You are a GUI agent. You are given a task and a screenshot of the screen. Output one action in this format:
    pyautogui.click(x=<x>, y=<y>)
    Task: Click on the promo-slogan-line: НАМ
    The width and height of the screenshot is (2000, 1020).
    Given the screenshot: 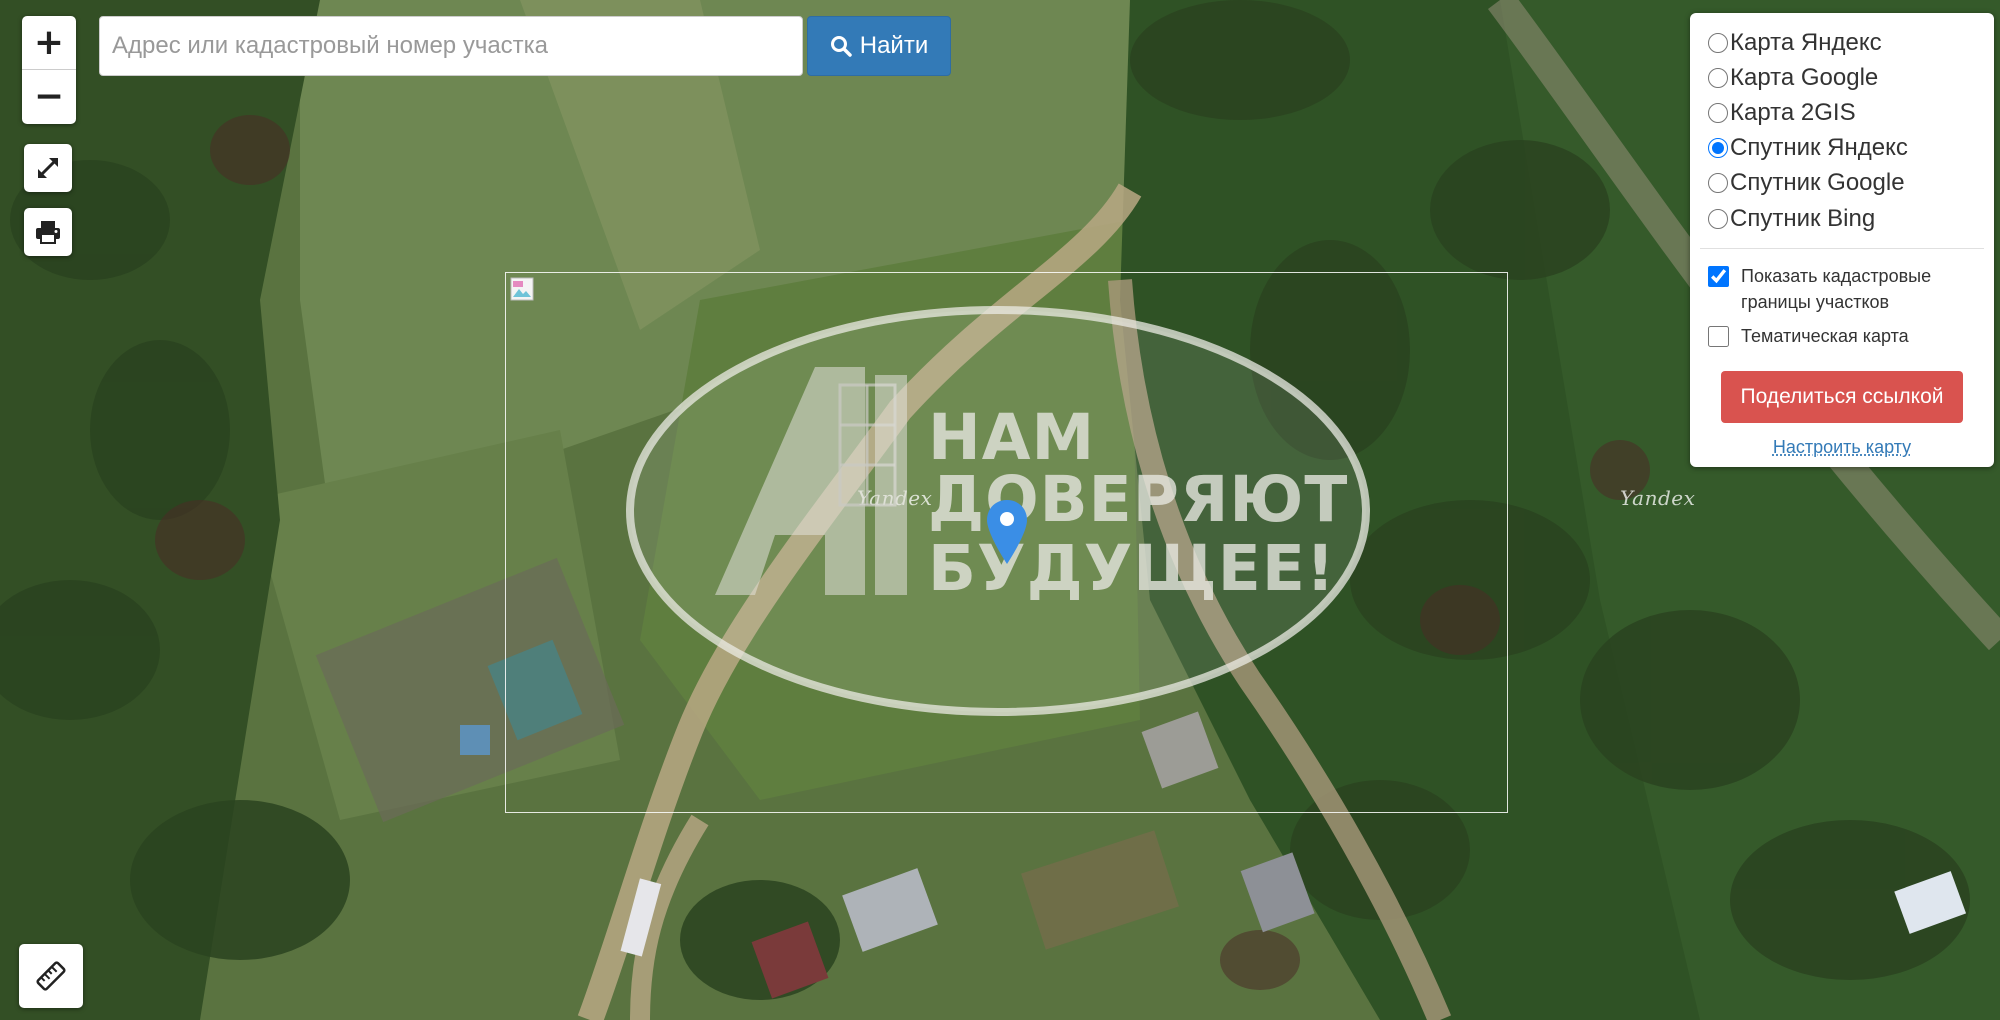 What is the action you would take?
    pyautogui.click(x=1012, y=437)
    